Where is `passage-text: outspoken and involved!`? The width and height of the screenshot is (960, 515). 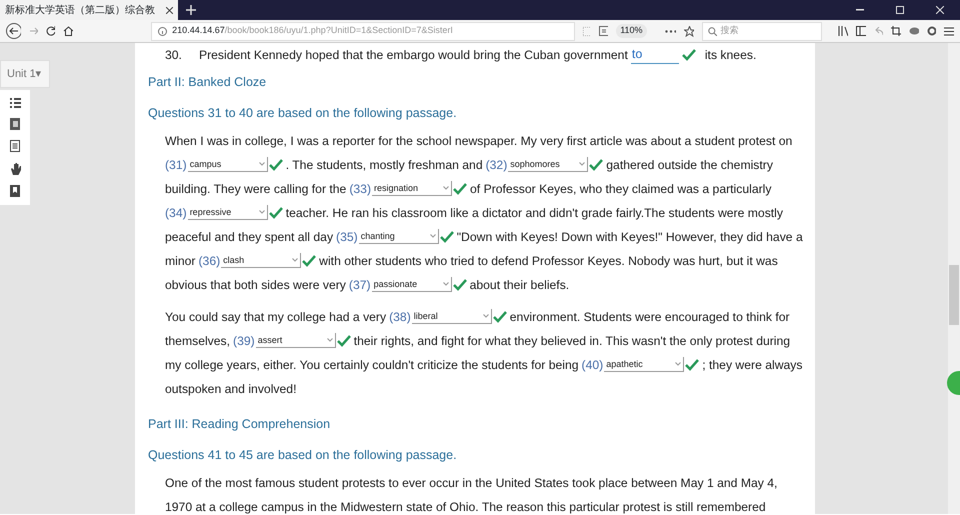 passage-text: outspoken and involved! is located at coordinates (230, 389).